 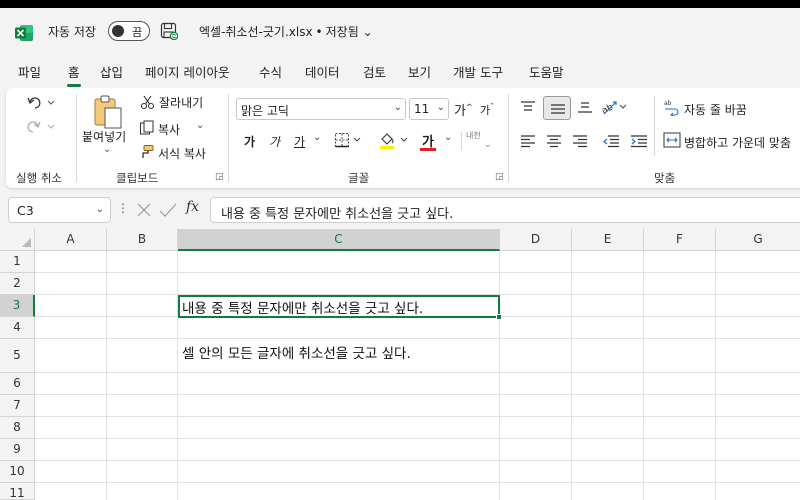 What do you see at coordinates (41, 103) in the screenshot?
I see `undo-icon` at bounding box center [41, 103].